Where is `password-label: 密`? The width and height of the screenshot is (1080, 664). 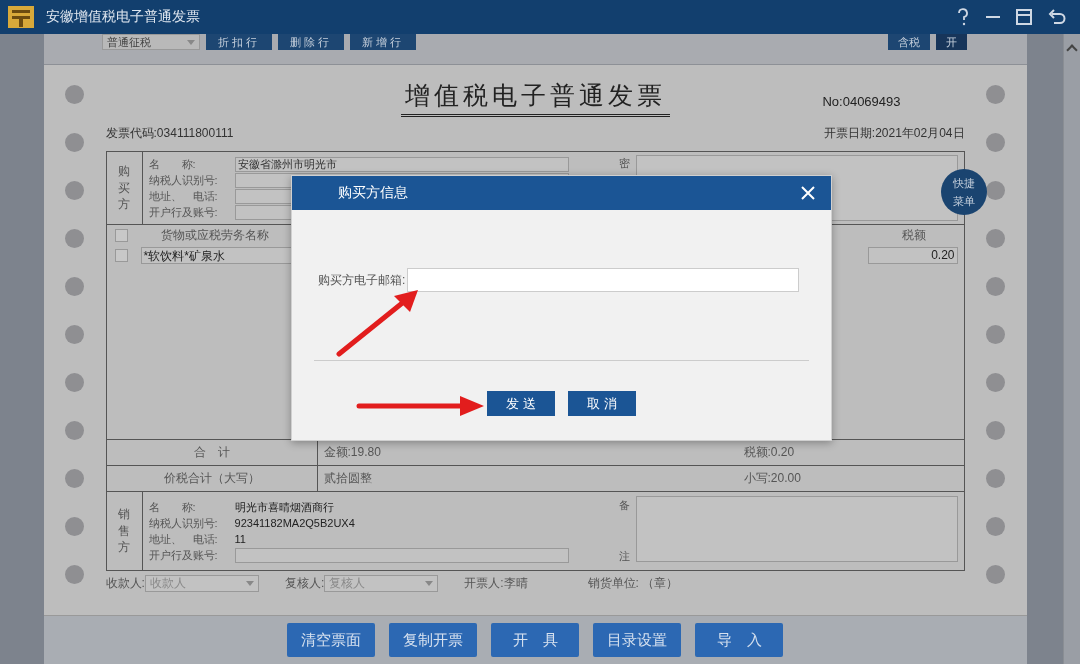 password-label: 密 is located at coordinates (624, 163).